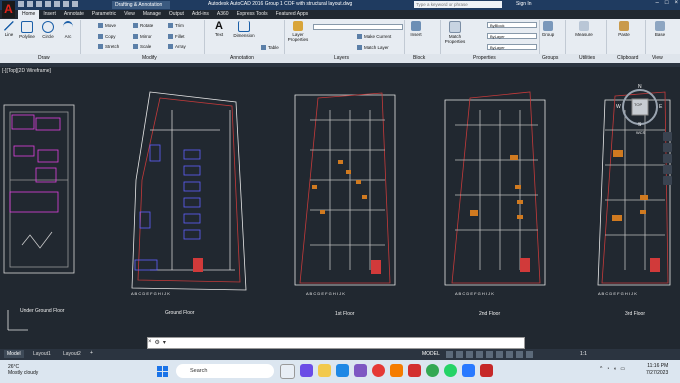 This screenshot has height=383, width=680. I want to click on viewcube-south: S, so click(639, 125).